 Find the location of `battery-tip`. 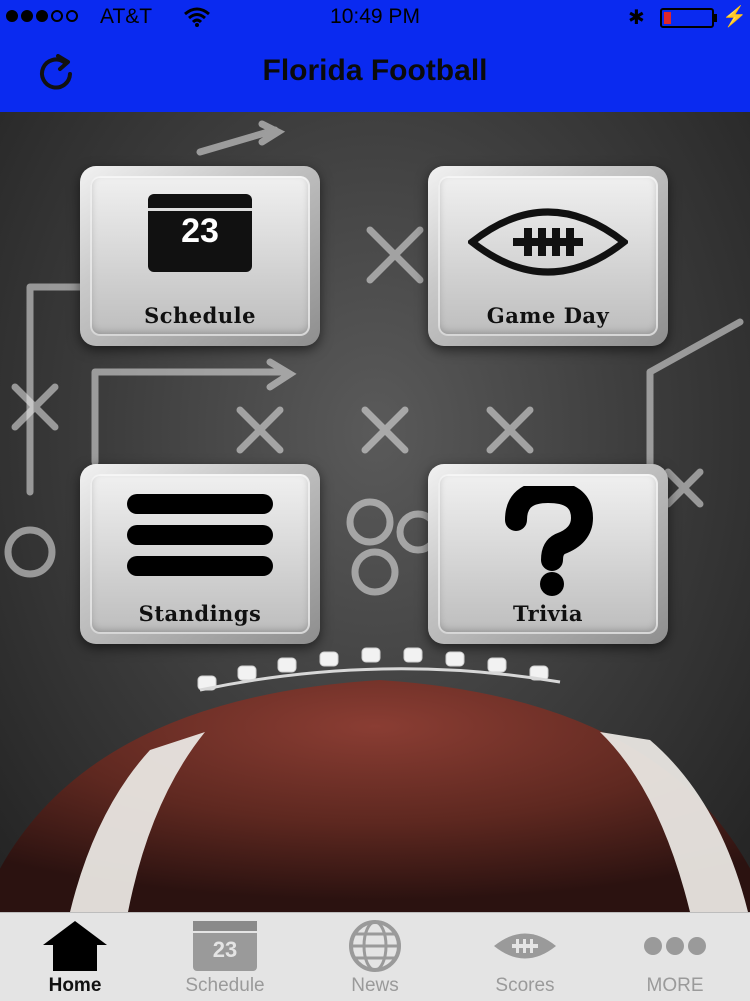

battery-tip is located at coordinates (715, 18).